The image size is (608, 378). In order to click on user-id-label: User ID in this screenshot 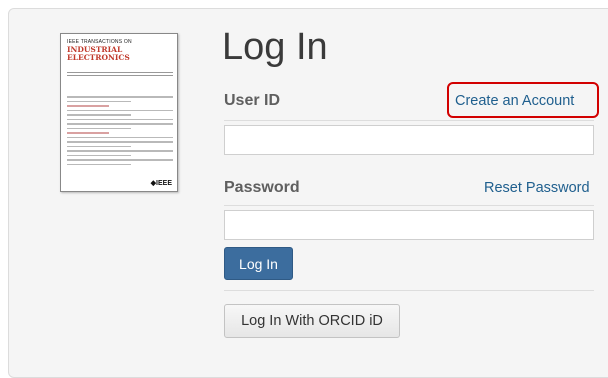, I will do `click(252, 100)`.